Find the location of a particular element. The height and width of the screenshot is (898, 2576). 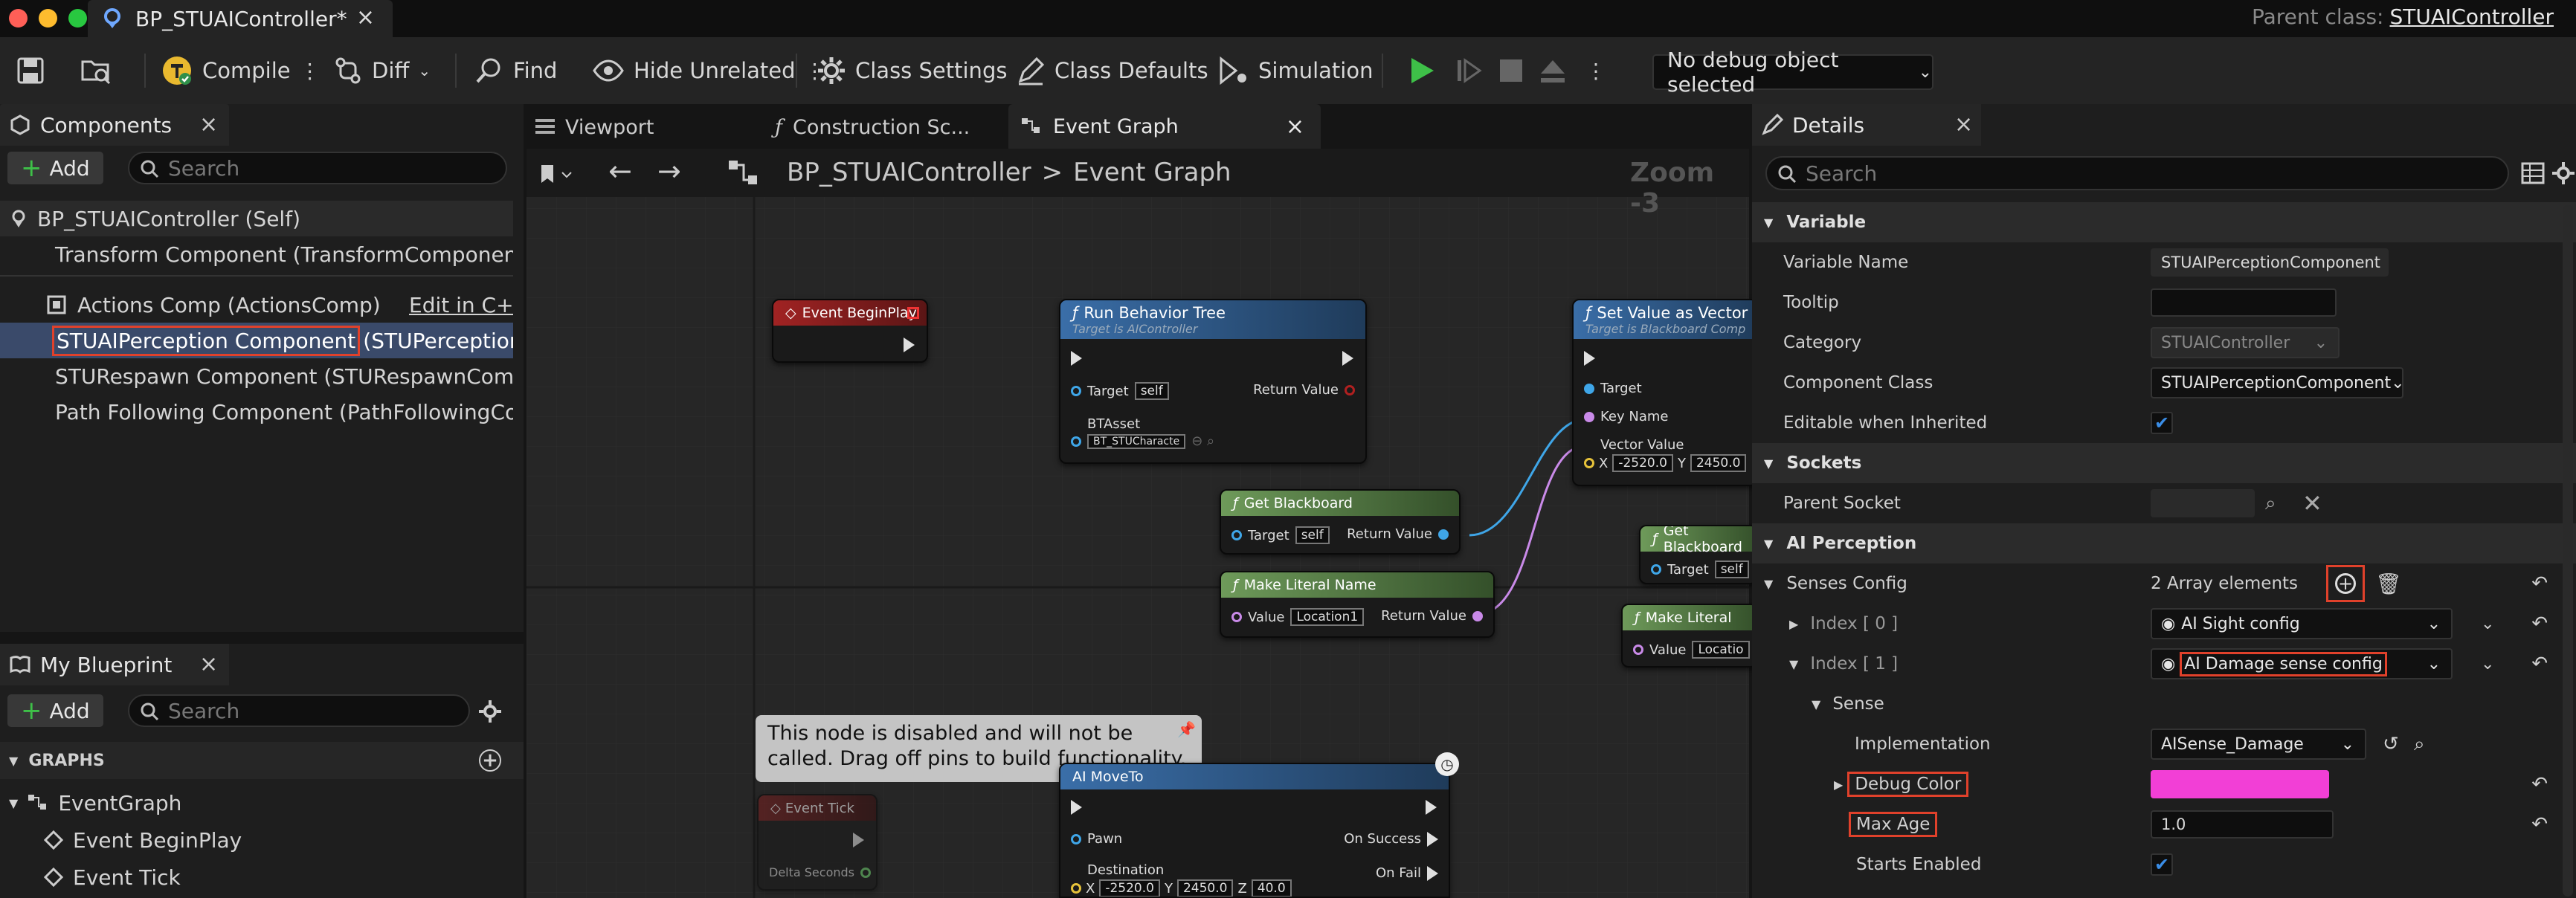

back-arrow-icon: ← is located at coordinates (620, 171).